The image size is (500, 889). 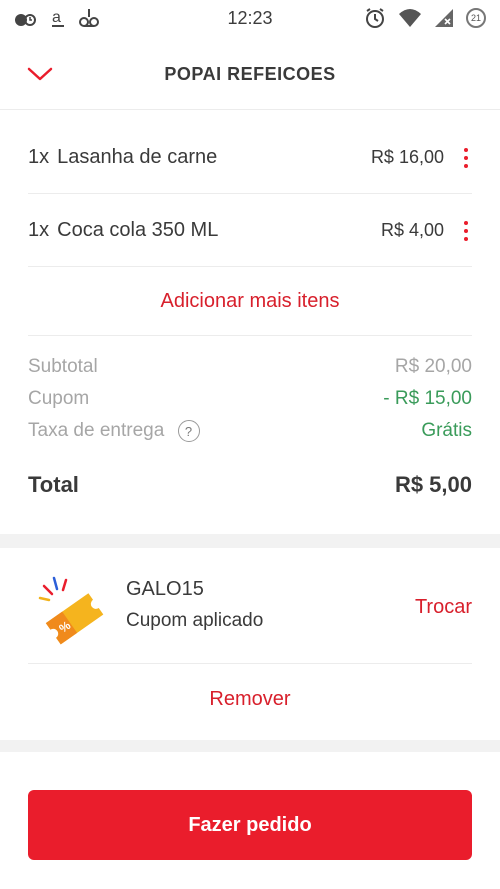 What do you see at coordinates (250, 485) in the screenshot?
I see `total-row: Total R$ 5,00` at bounding box center [250, 485].